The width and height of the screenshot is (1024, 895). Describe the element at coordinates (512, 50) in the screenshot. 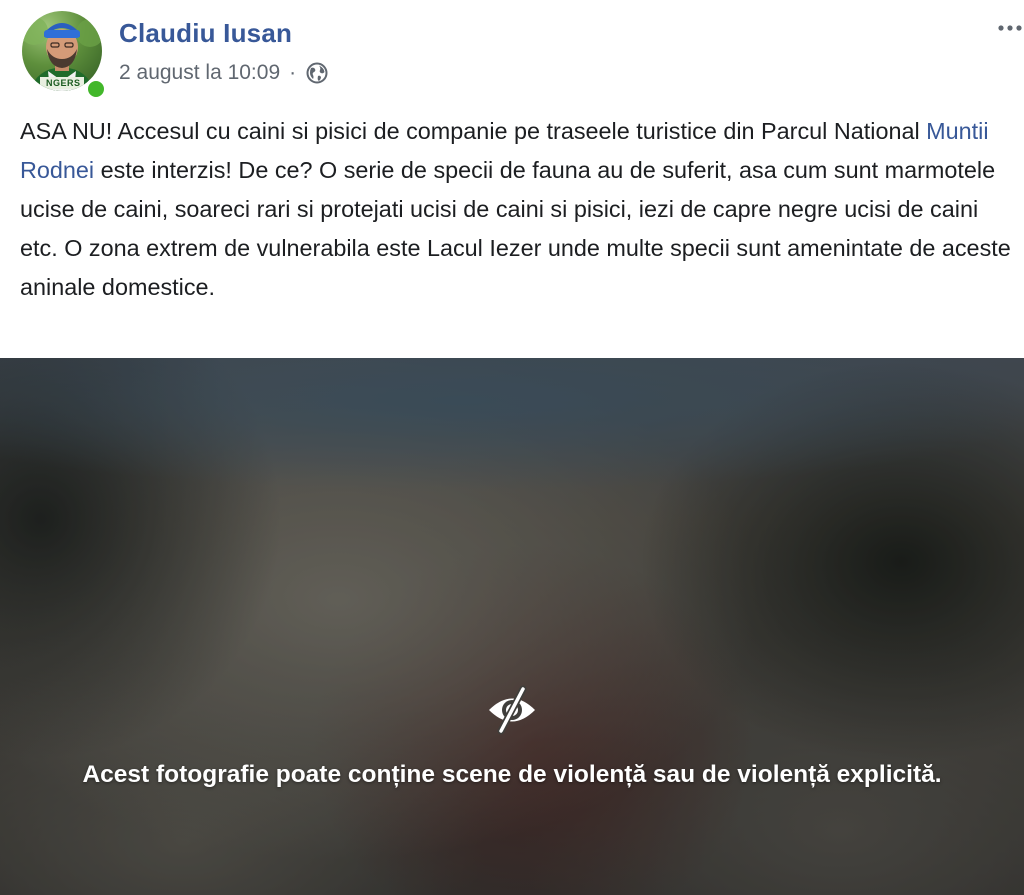

I see `post-header: NGERS Claudiu Iusan 2 august la 10:09 ·` at that location.